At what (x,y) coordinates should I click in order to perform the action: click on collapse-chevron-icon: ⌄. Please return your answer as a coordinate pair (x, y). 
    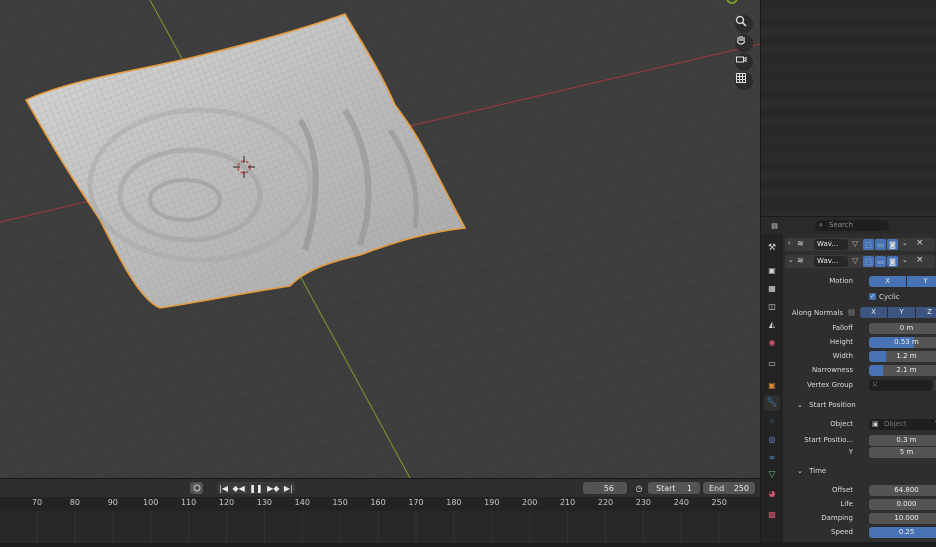
    Looking at the image, I should click on (791, 260).